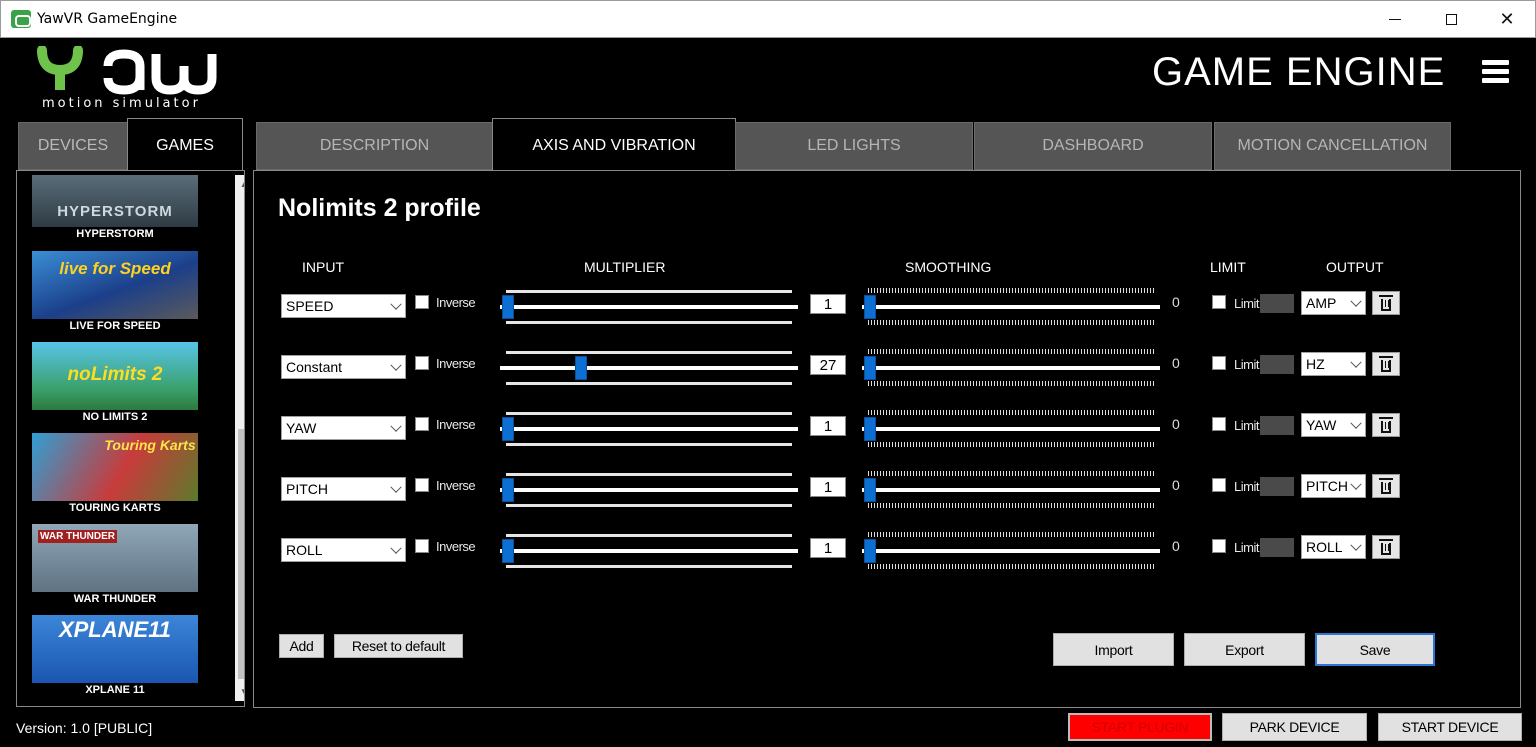 The image size is (1536, 747). What do you see at coordinates (343, 367) in the screenshot?
I see `input-select: Constant` at bounding box center [343, 367].